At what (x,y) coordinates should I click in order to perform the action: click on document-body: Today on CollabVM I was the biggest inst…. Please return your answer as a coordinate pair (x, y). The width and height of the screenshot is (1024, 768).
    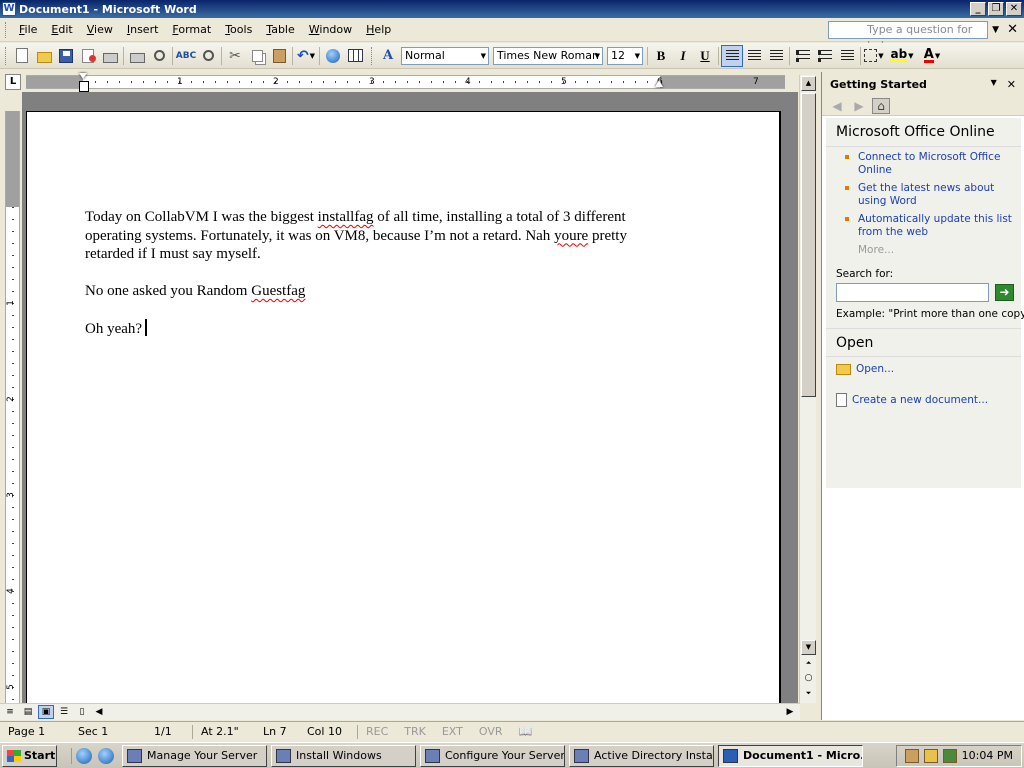
    Looking at the image, I should click on (370, 282).